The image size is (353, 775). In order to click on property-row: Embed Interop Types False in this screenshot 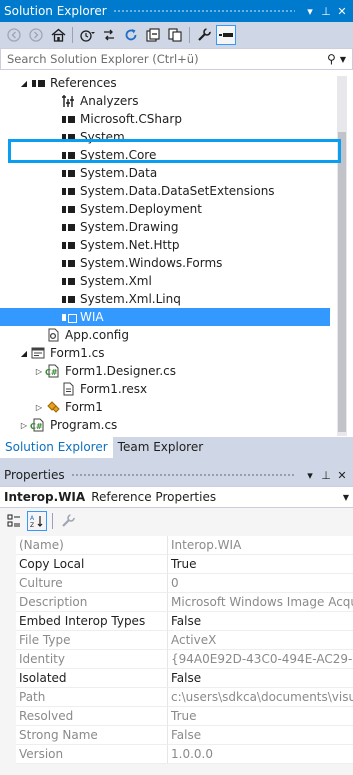, I will do `click(176, 621)`.